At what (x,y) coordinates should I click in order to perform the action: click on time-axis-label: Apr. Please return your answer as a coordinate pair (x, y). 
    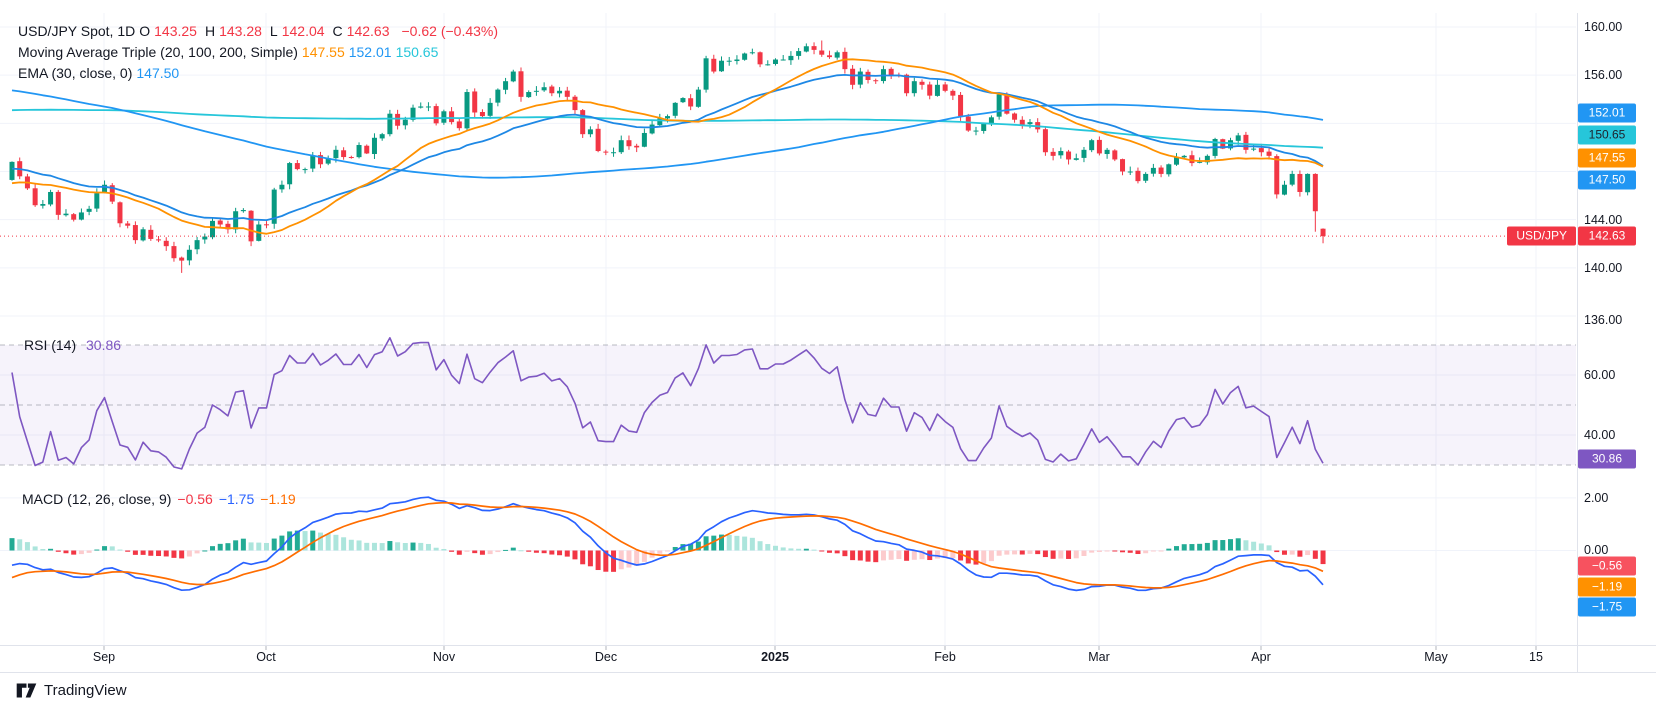
    Looking at the image, I should click on (1261, 657).